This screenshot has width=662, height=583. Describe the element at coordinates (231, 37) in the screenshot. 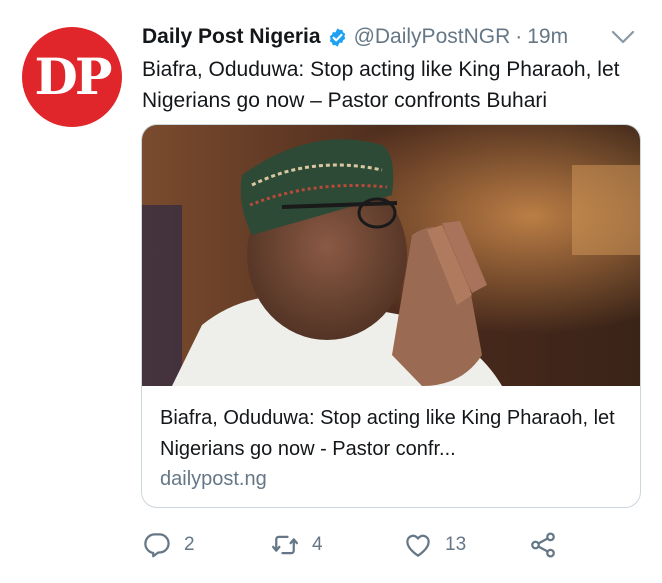

I see `account-name: Daily Post Nigeria` at that location.